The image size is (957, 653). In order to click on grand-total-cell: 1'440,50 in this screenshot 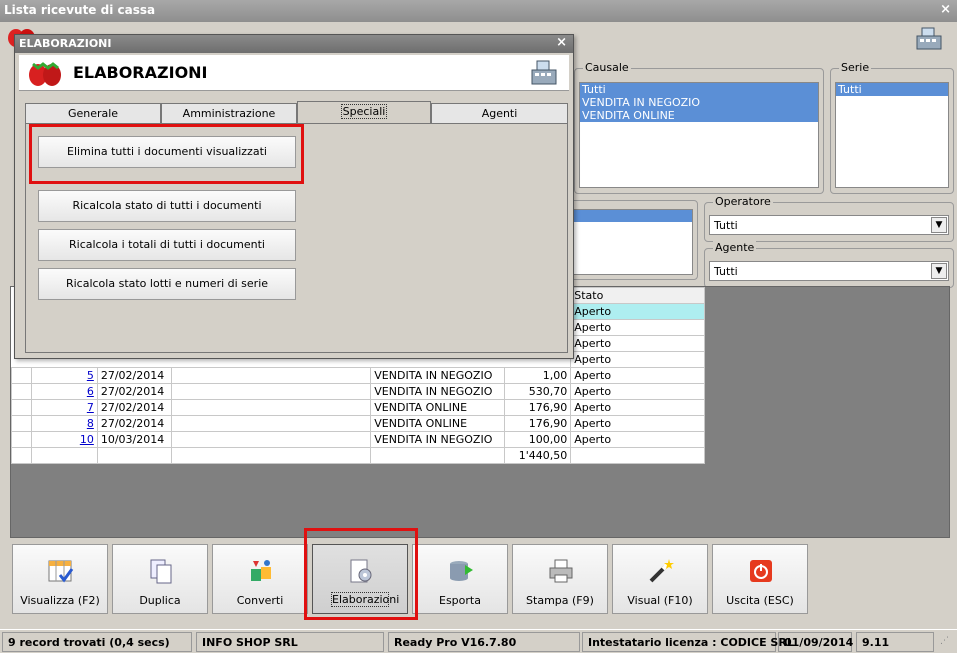, I will do `click(538, 455)`.